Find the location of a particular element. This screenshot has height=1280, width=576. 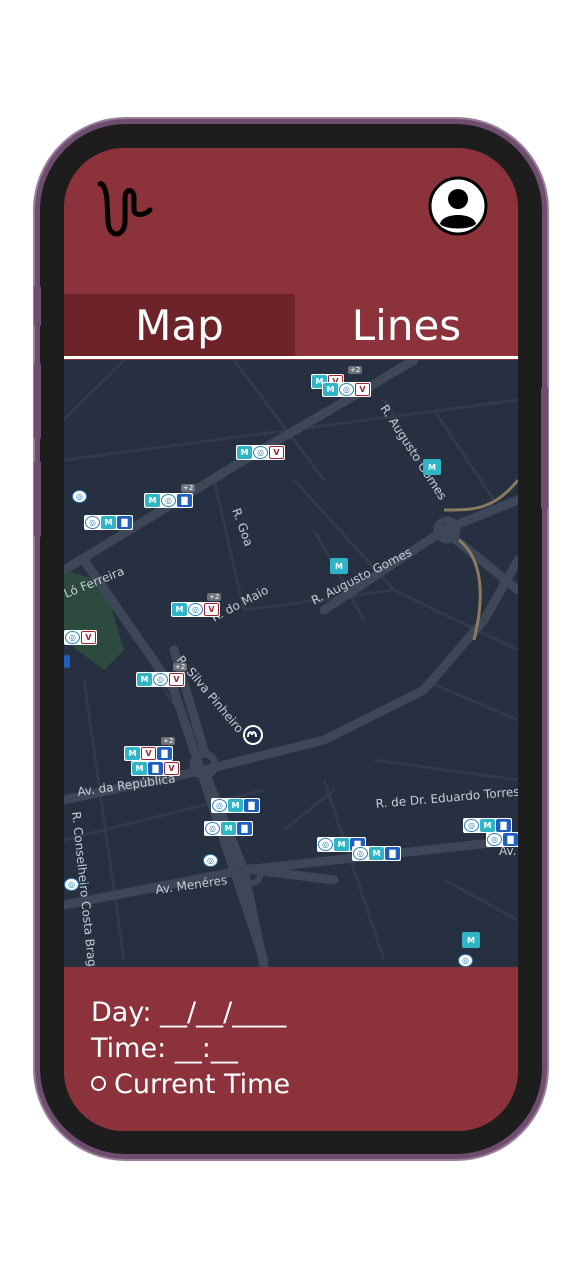

transit-stop-marker: M ▇ V is located at coordinates (155, 768).